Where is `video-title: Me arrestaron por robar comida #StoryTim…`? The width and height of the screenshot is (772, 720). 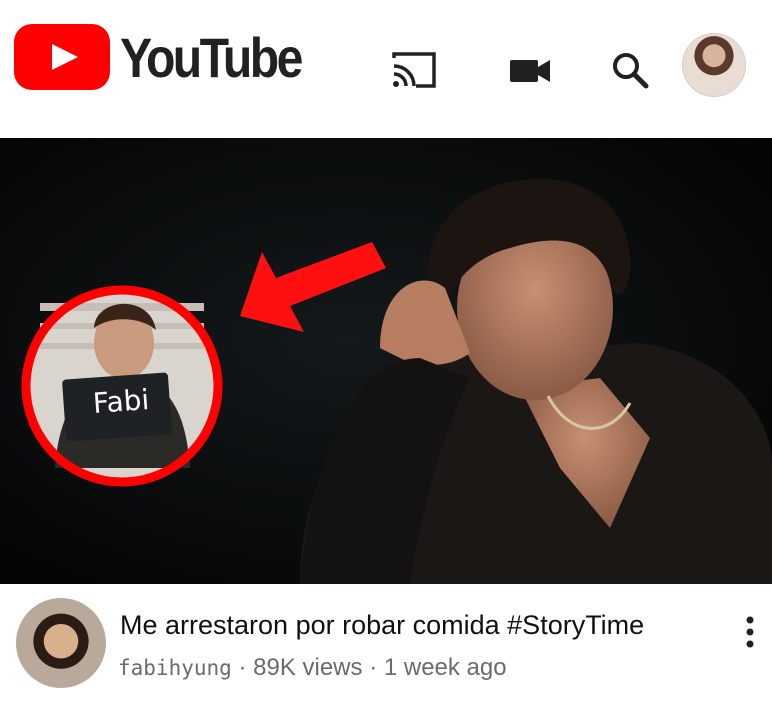
video-title: Me arrestaron por robar comida #StoryTim… is located at coordinates (382, 625).